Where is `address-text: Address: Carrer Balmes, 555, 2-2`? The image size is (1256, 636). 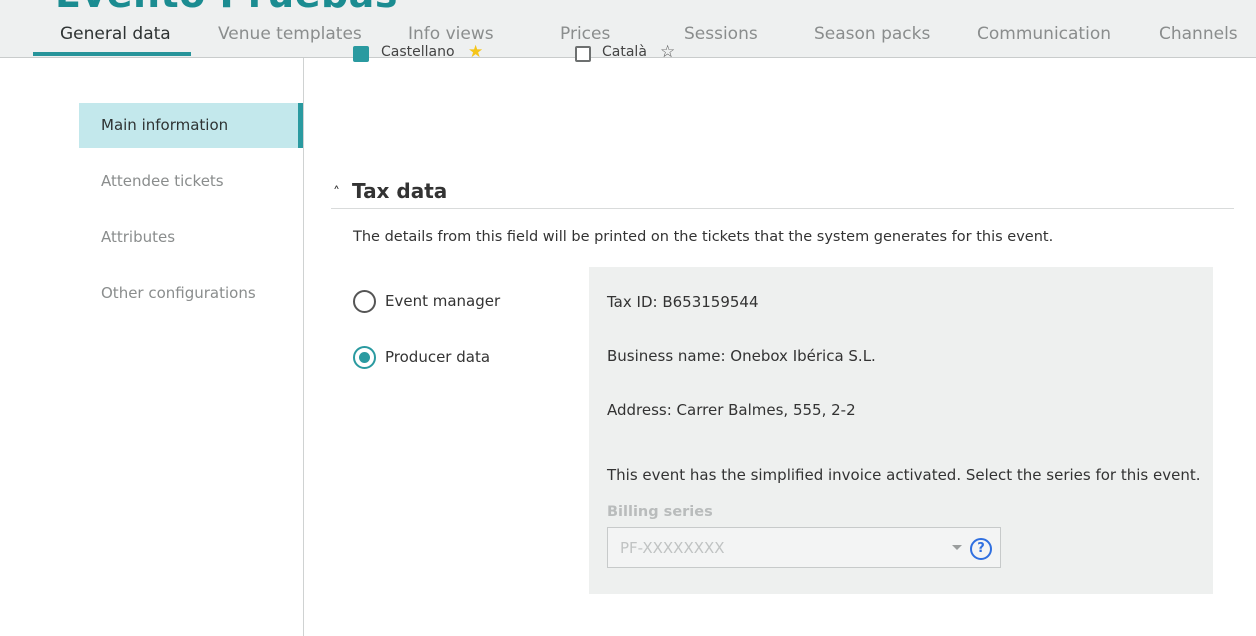
address-text: Address: Carrer Balmes, 555, 2-2 is located at coordinates (731, 410).